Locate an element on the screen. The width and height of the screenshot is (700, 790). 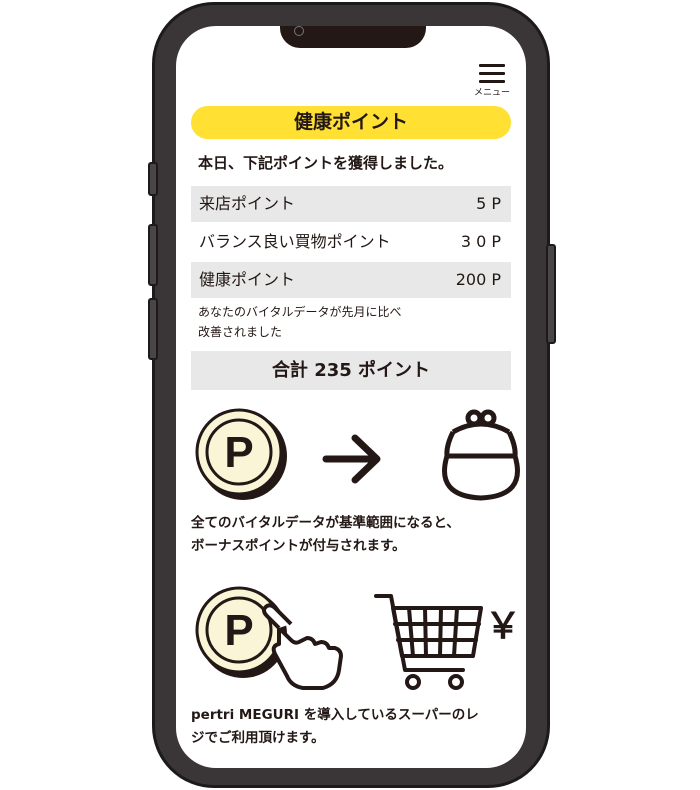
total-points: 合計 235 ポイント is located at coordinates (351, 370).